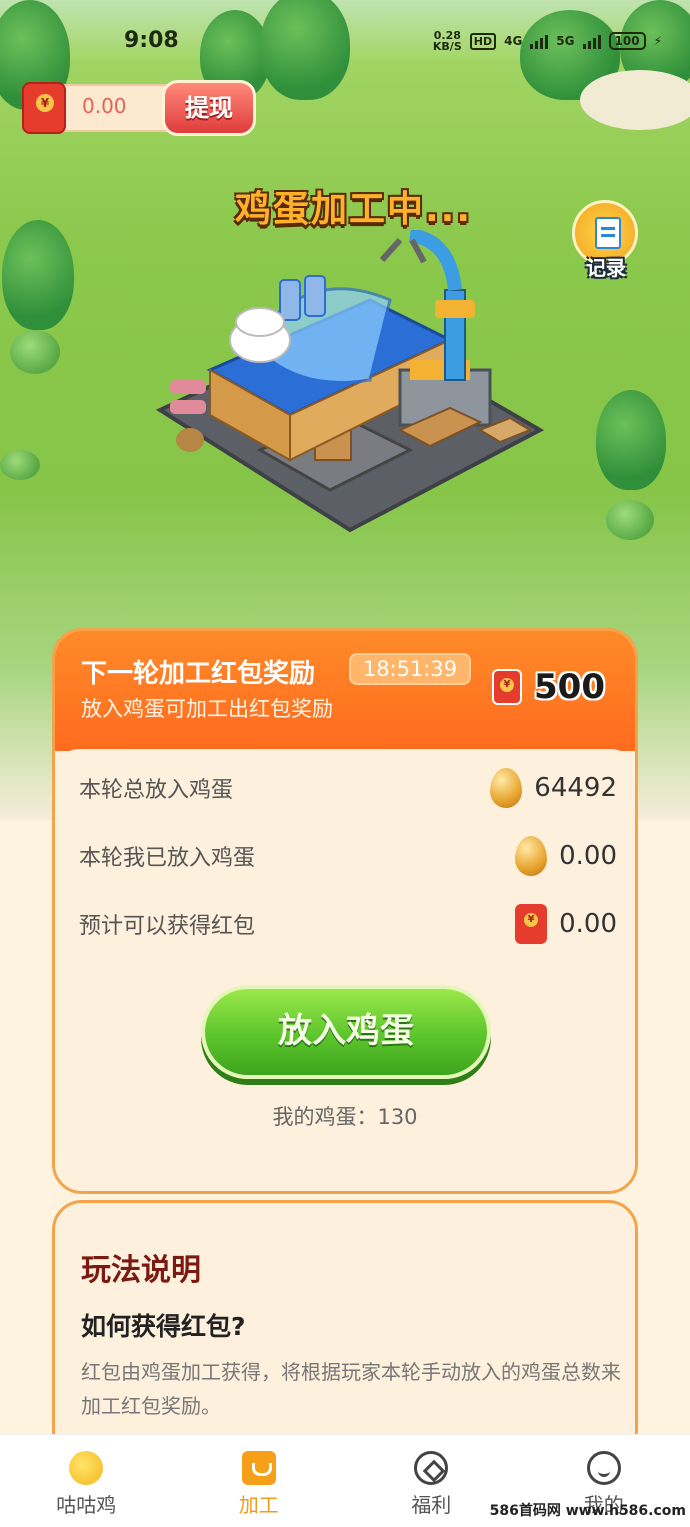 Image resolution: width=690 pixels, height=1527 pixels. What do you see at coordinates (258, 1505) in the screenshot?
I see `nav-label: 加工` at bounding box center [258, 1505].